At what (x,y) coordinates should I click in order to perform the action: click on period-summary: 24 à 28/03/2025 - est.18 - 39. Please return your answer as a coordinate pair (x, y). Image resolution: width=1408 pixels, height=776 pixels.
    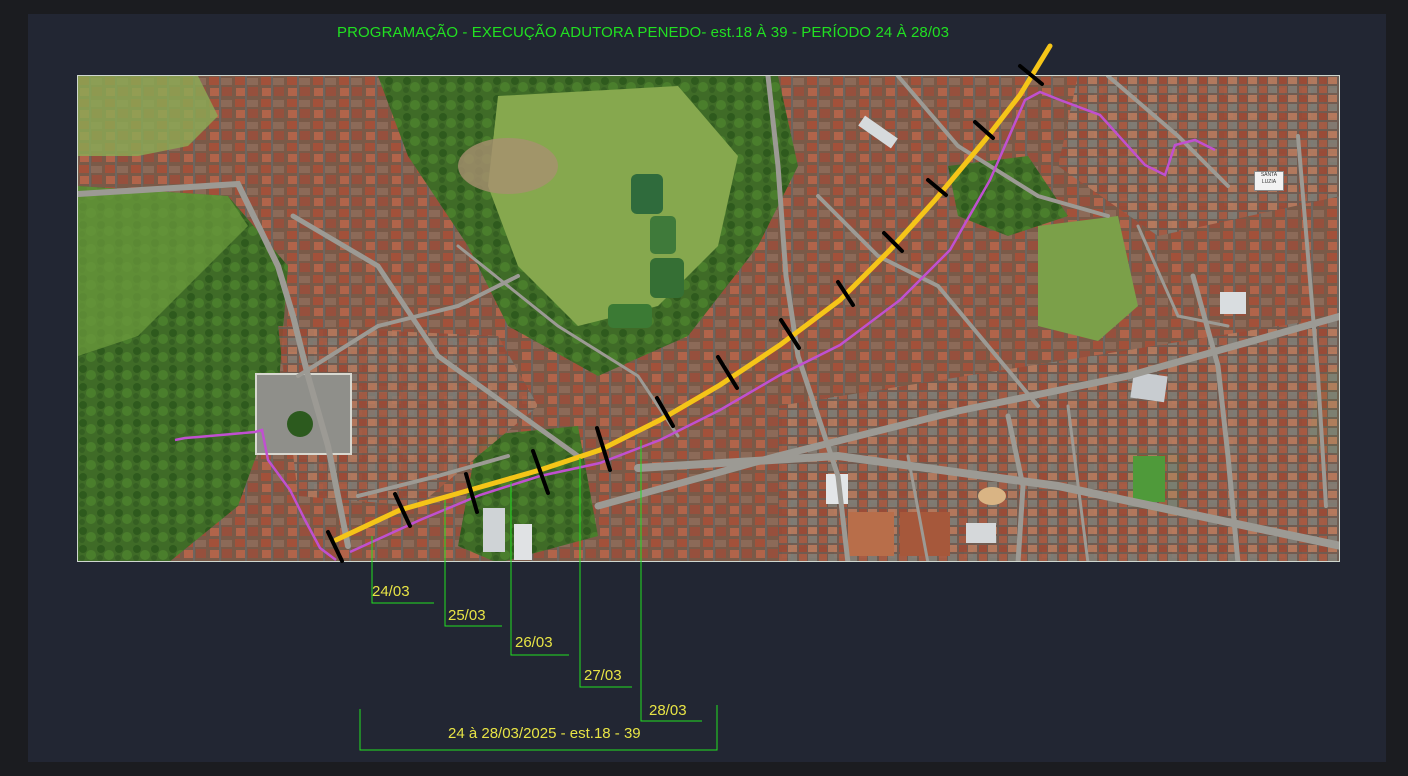
    Looking at the image, I should click on (544, 733).